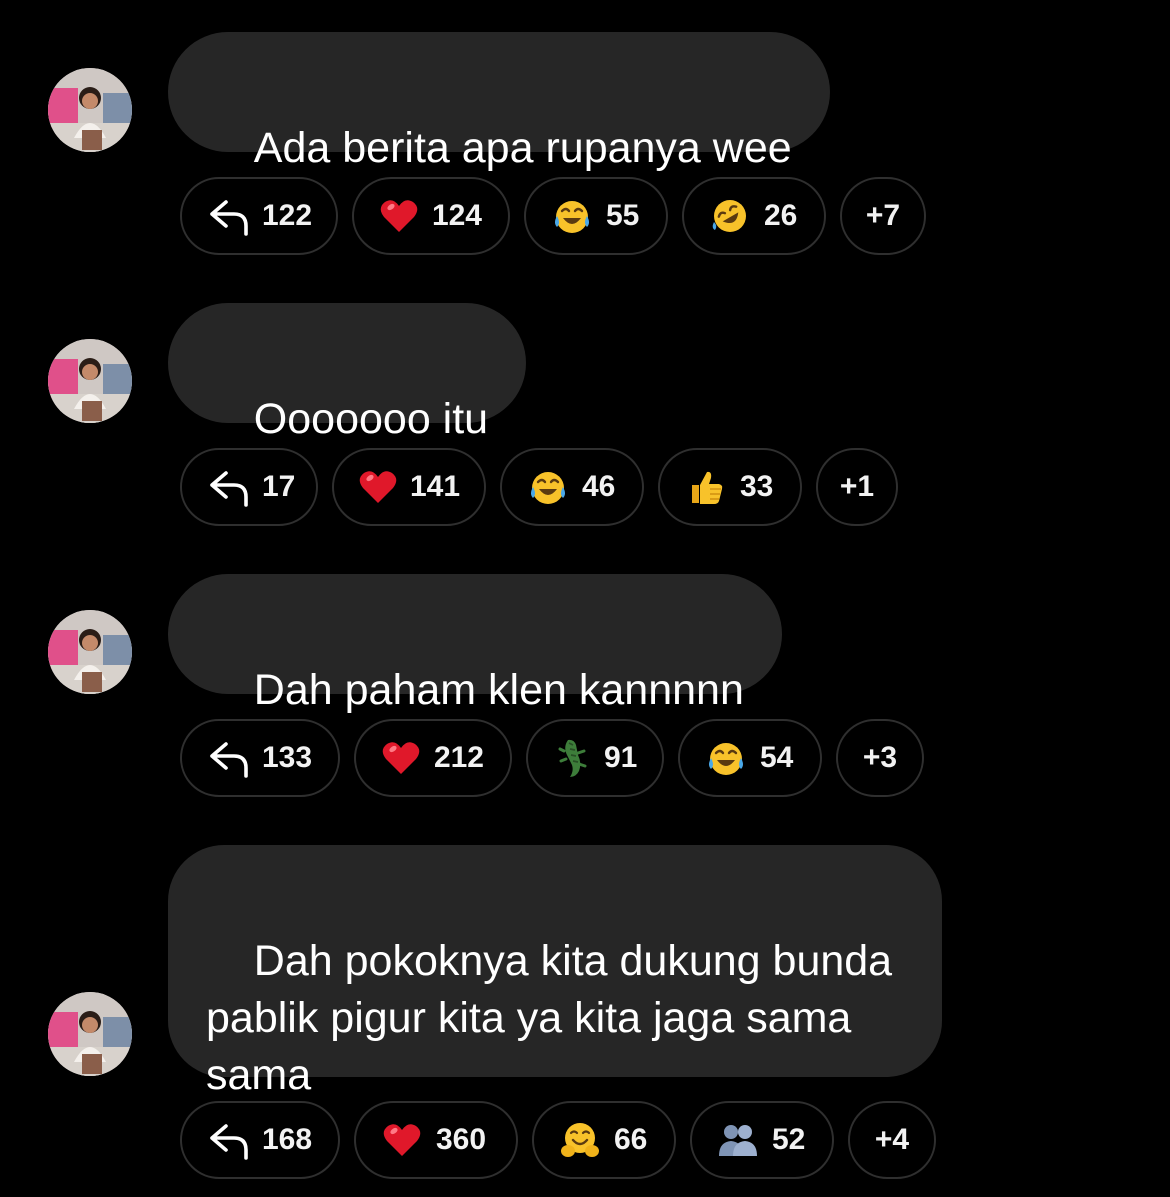 The height and width of the screenshot is (1197, 1170). What do you see at coordinates (260, 1140) in the screenshot?
I see `reply-button: 168` at bounding box center [260, 1140].